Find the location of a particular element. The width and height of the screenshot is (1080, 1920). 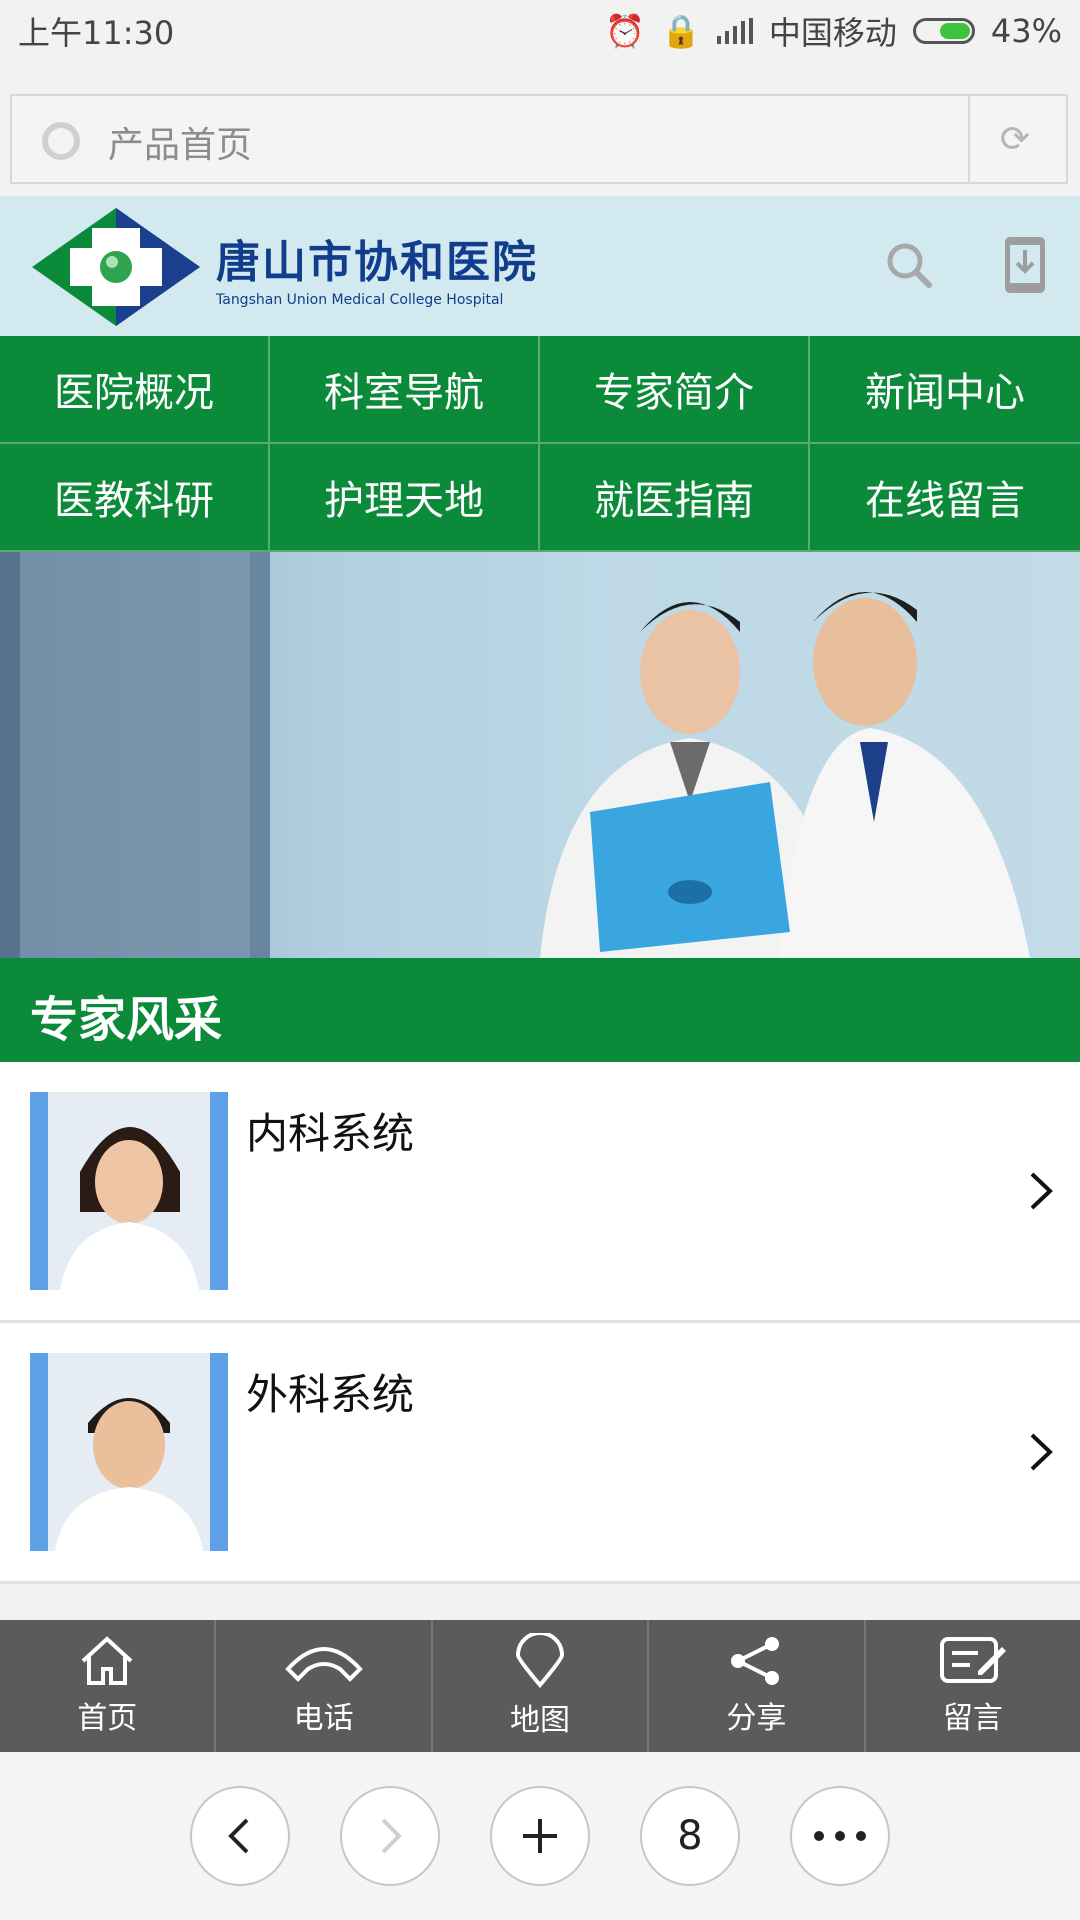

home-icon is located at coordinates (107, 1660).